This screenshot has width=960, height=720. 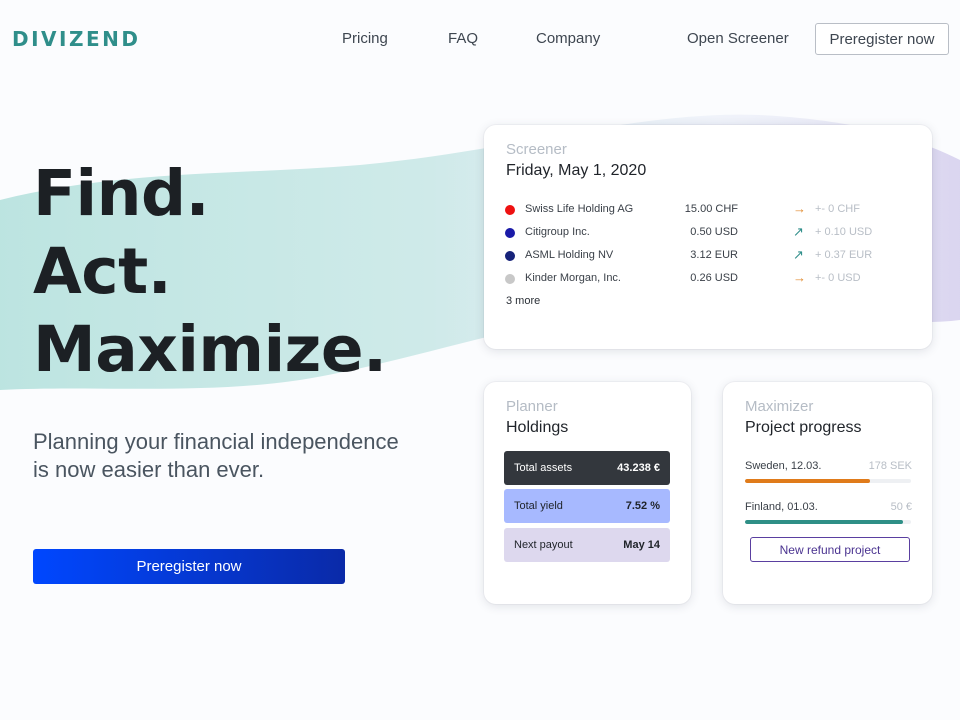 What do you see at coordinates (579, 209) in the screenshot?
I see `stock-name: Swiss Life Holding AG` at bounding box center [579, 209].